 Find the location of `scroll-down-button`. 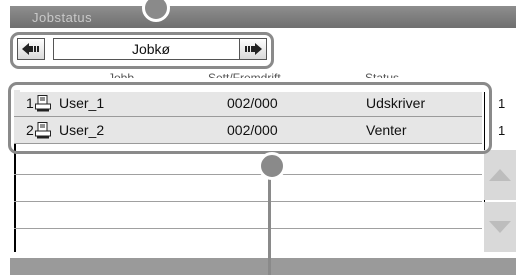

scroll-down-button is located at coordinates (500, 227).